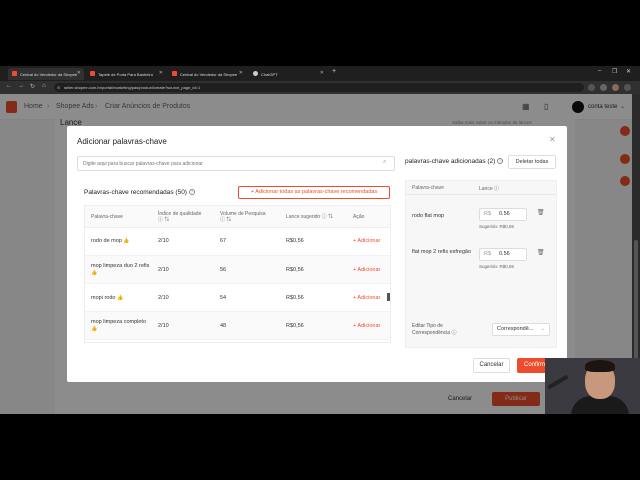  Describe the element at coordinates (592, 386) in the screenshot. I see `webcam-overlay` at that location.